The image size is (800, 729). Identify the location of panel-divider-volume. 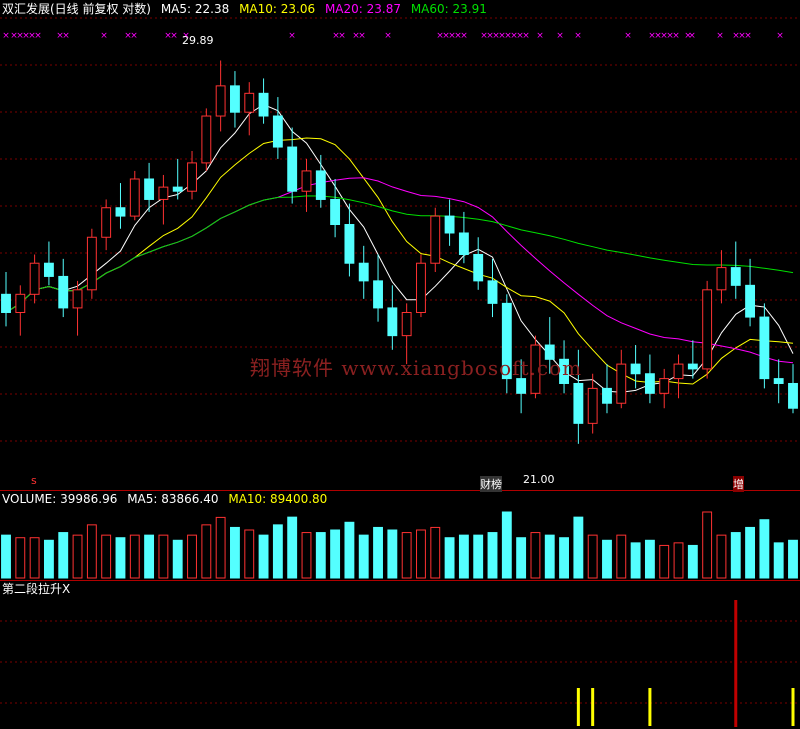
(400, 490).